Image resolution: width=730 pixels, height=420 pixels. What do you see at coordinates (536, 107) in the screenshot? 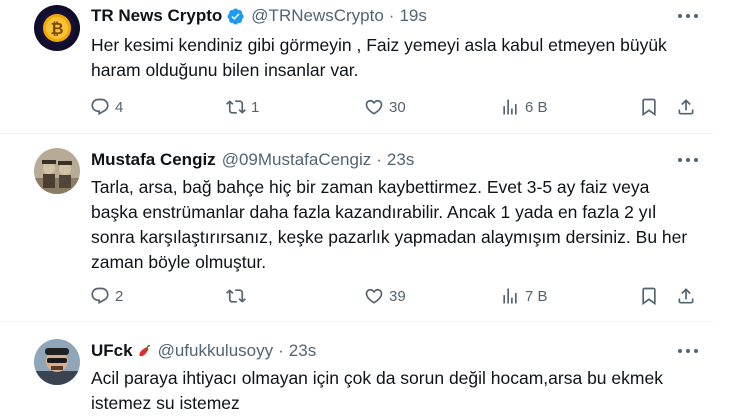
I see `views-count: 6 B` at bounding box center [536, 107].